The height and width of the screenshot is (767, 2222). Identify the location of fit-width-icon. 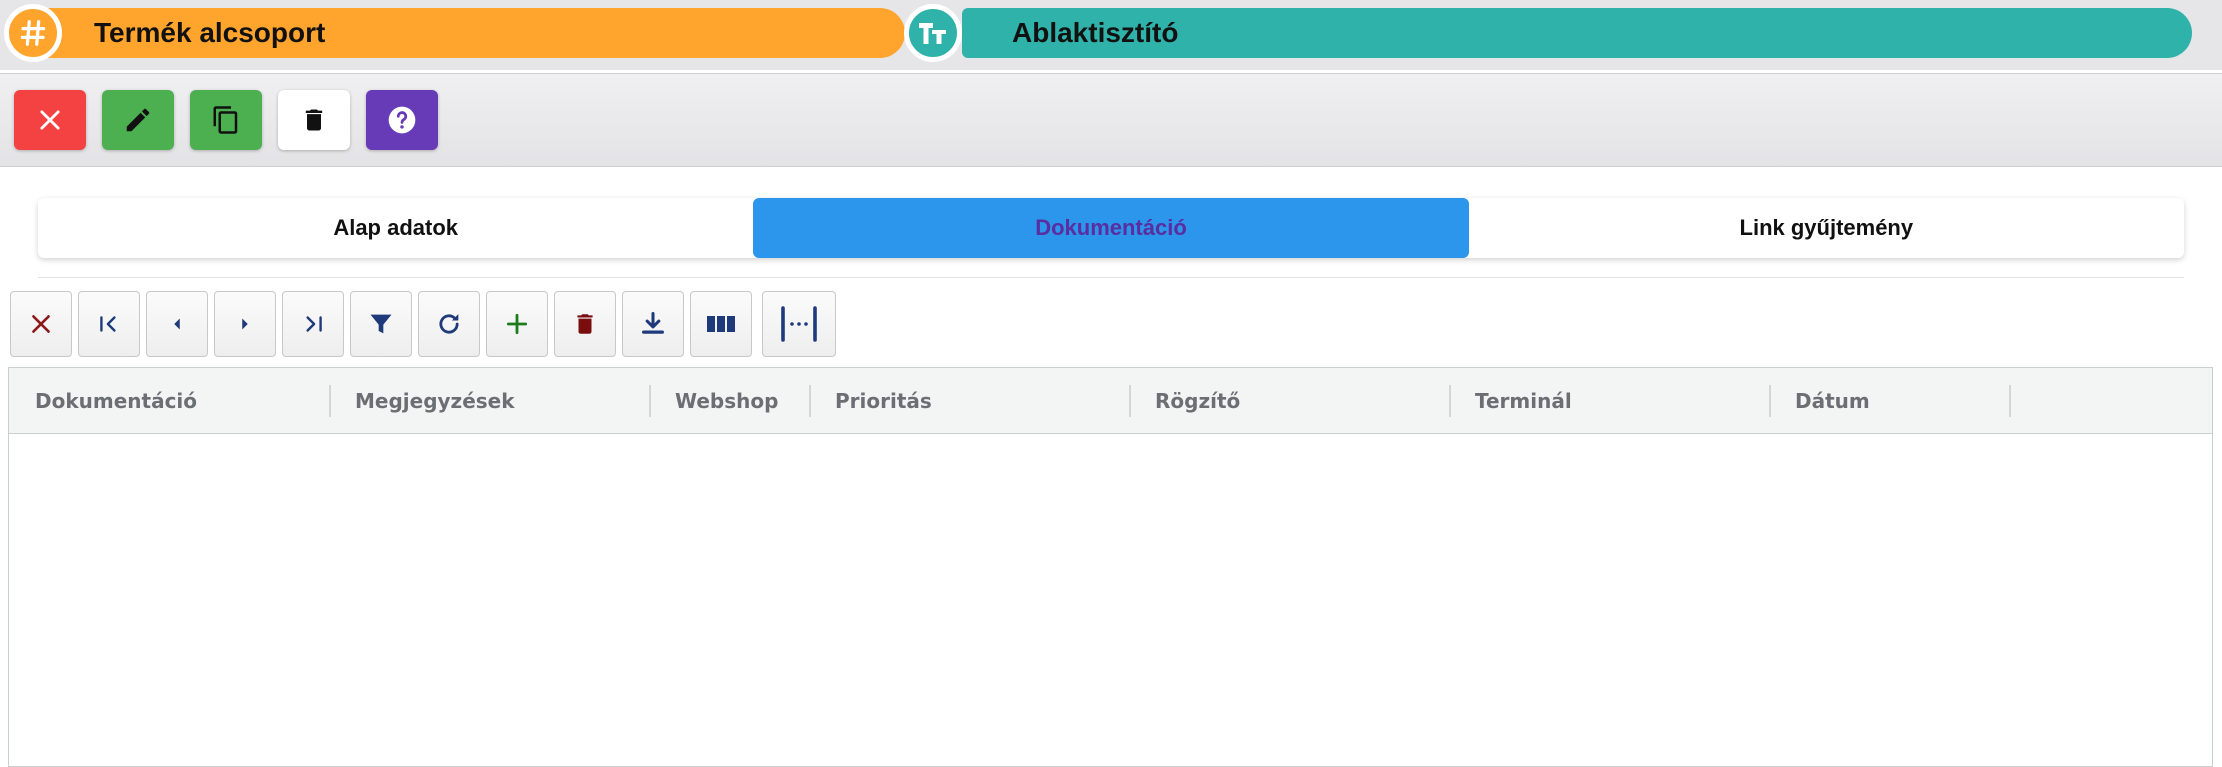
(799, 324).